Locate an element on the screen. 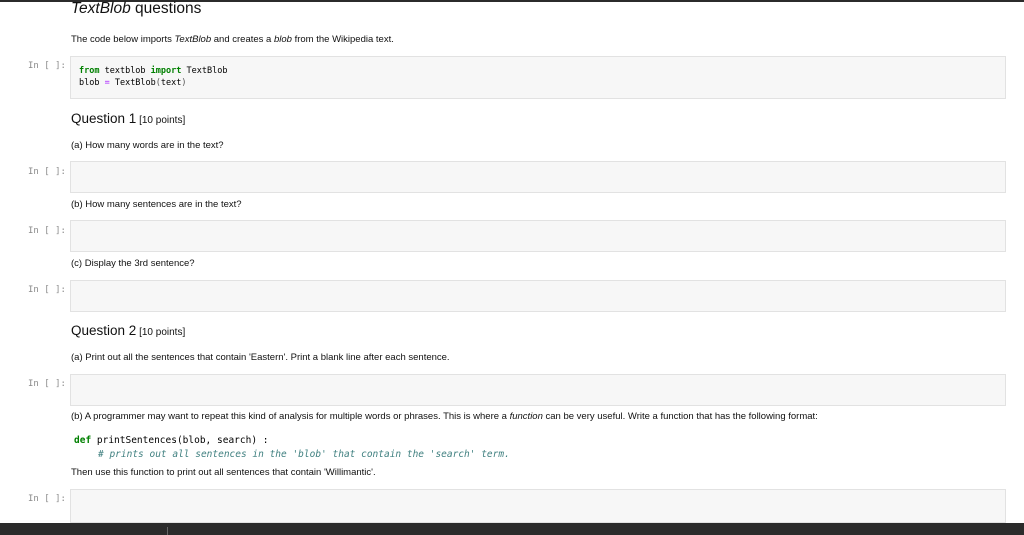 The image size is (1024, 535). code-line-assign: blob = TextBlob(text) is located at coordinates (133, 83).